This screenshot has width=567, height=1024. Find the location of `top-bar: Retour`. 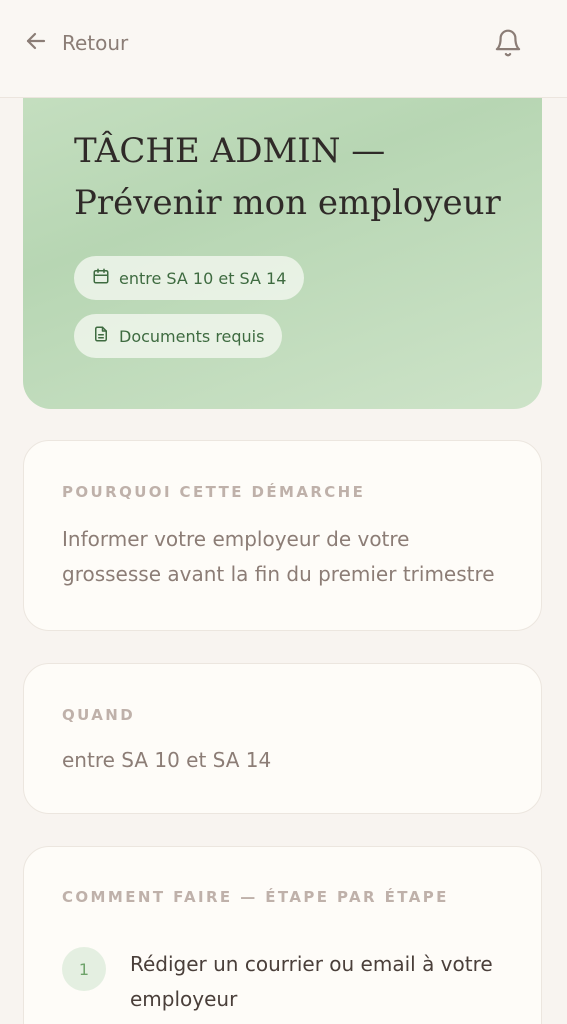

top-bar: Retour is located at coordinates (283, 49).